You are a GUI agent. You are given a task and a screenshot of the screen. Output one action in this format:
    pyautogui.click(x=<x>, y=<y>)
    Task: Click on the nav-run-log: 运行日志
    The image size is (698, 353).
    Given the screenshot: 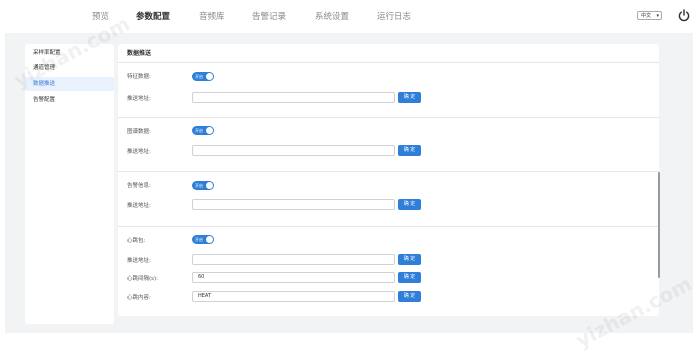 What is the action you would take?
    pyautogui.click(x=394, y=16)
    